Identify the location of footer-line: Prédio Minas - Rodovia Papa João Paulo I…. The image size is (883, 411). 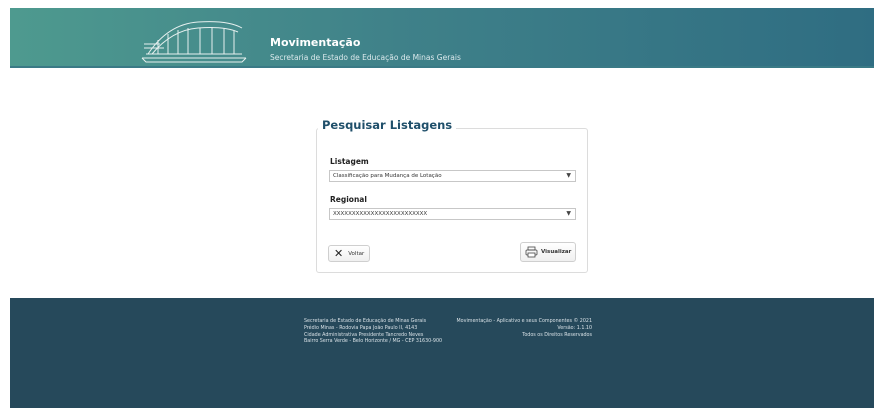
(361, 328).